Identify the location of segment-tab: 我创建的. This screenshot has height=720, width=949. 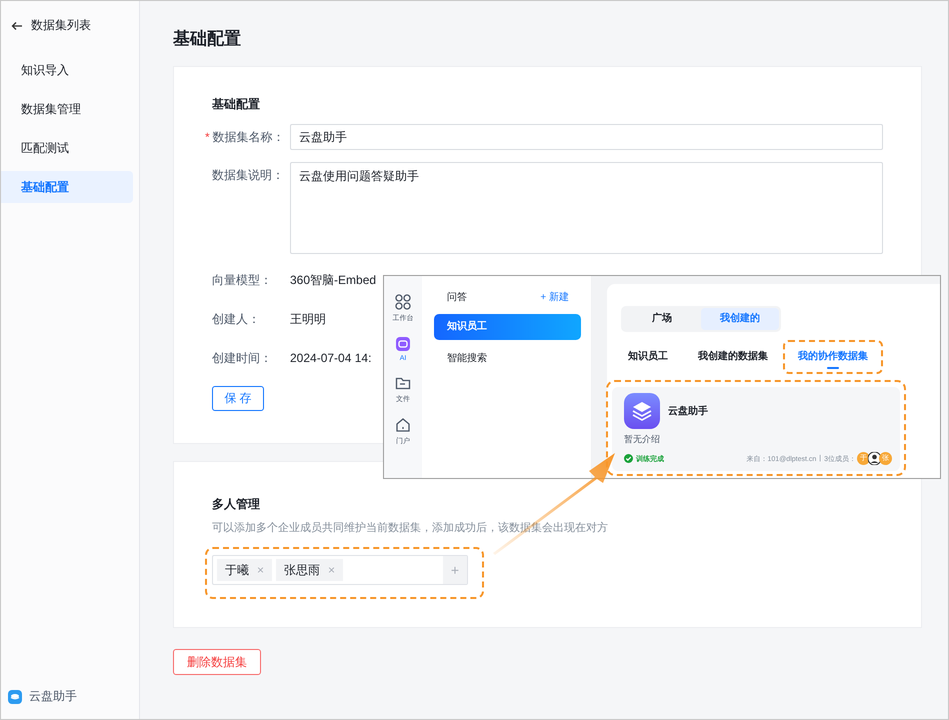
(740, 319).